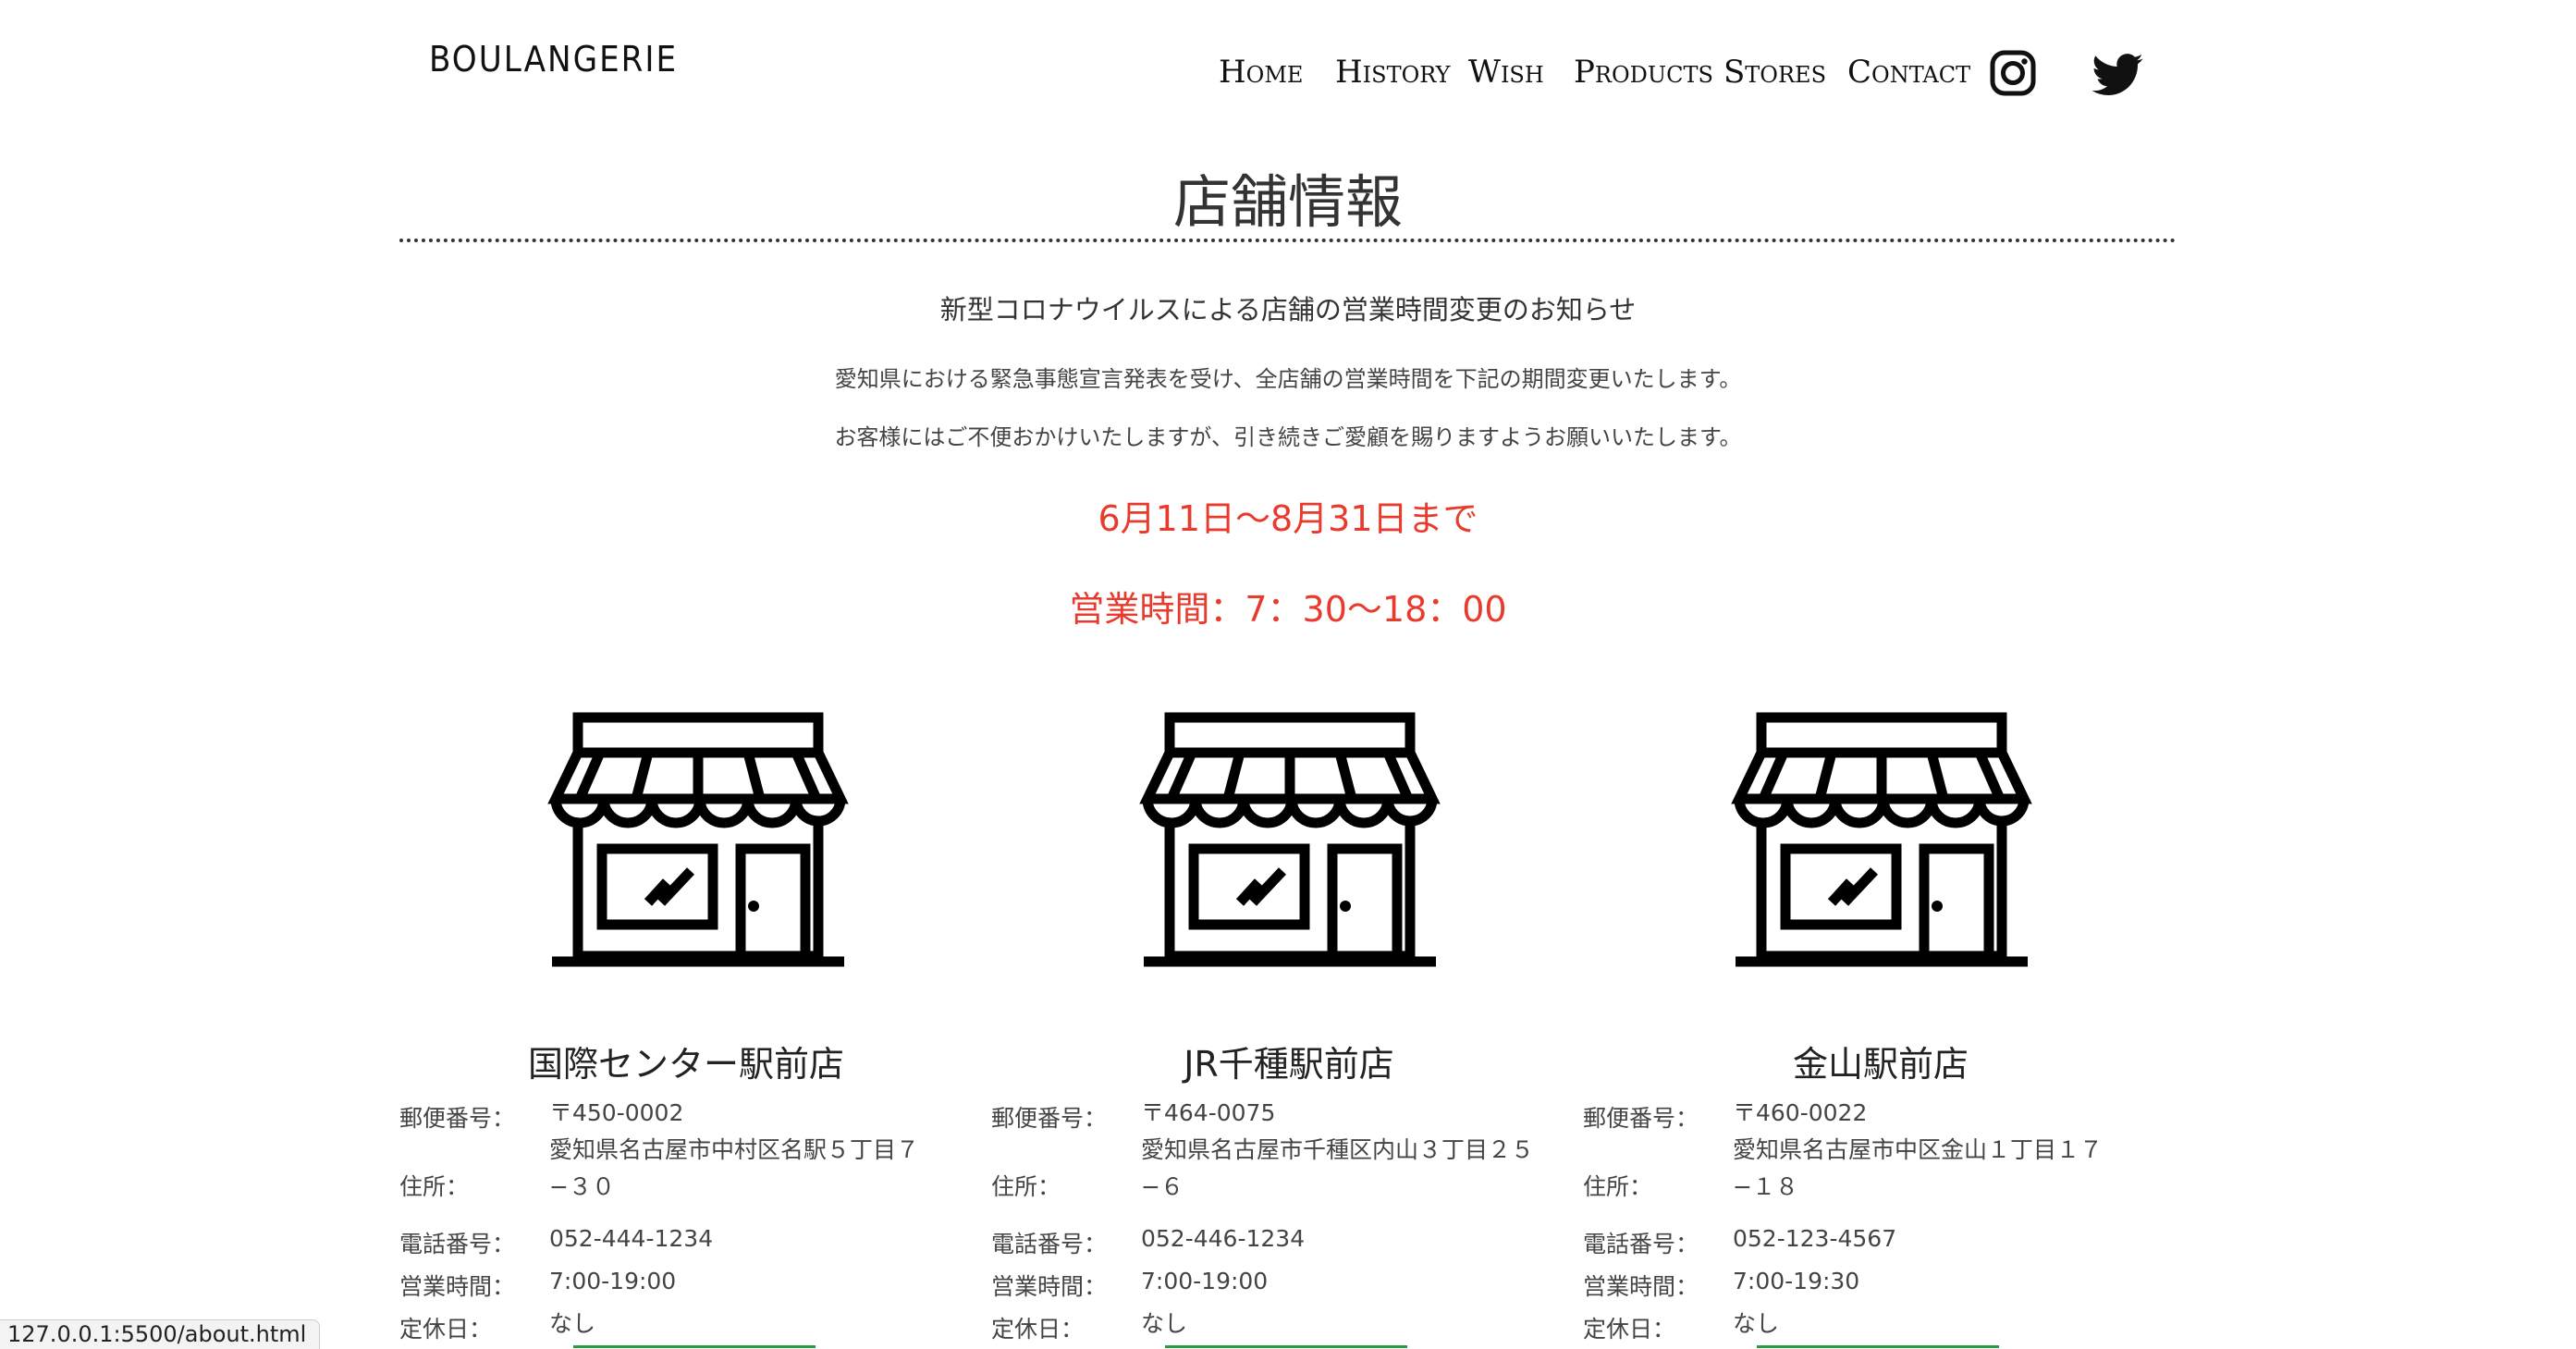 This screenshot has width=2576, height=1349. I want to click on nav-wish: Wish, so click(1506, 73).